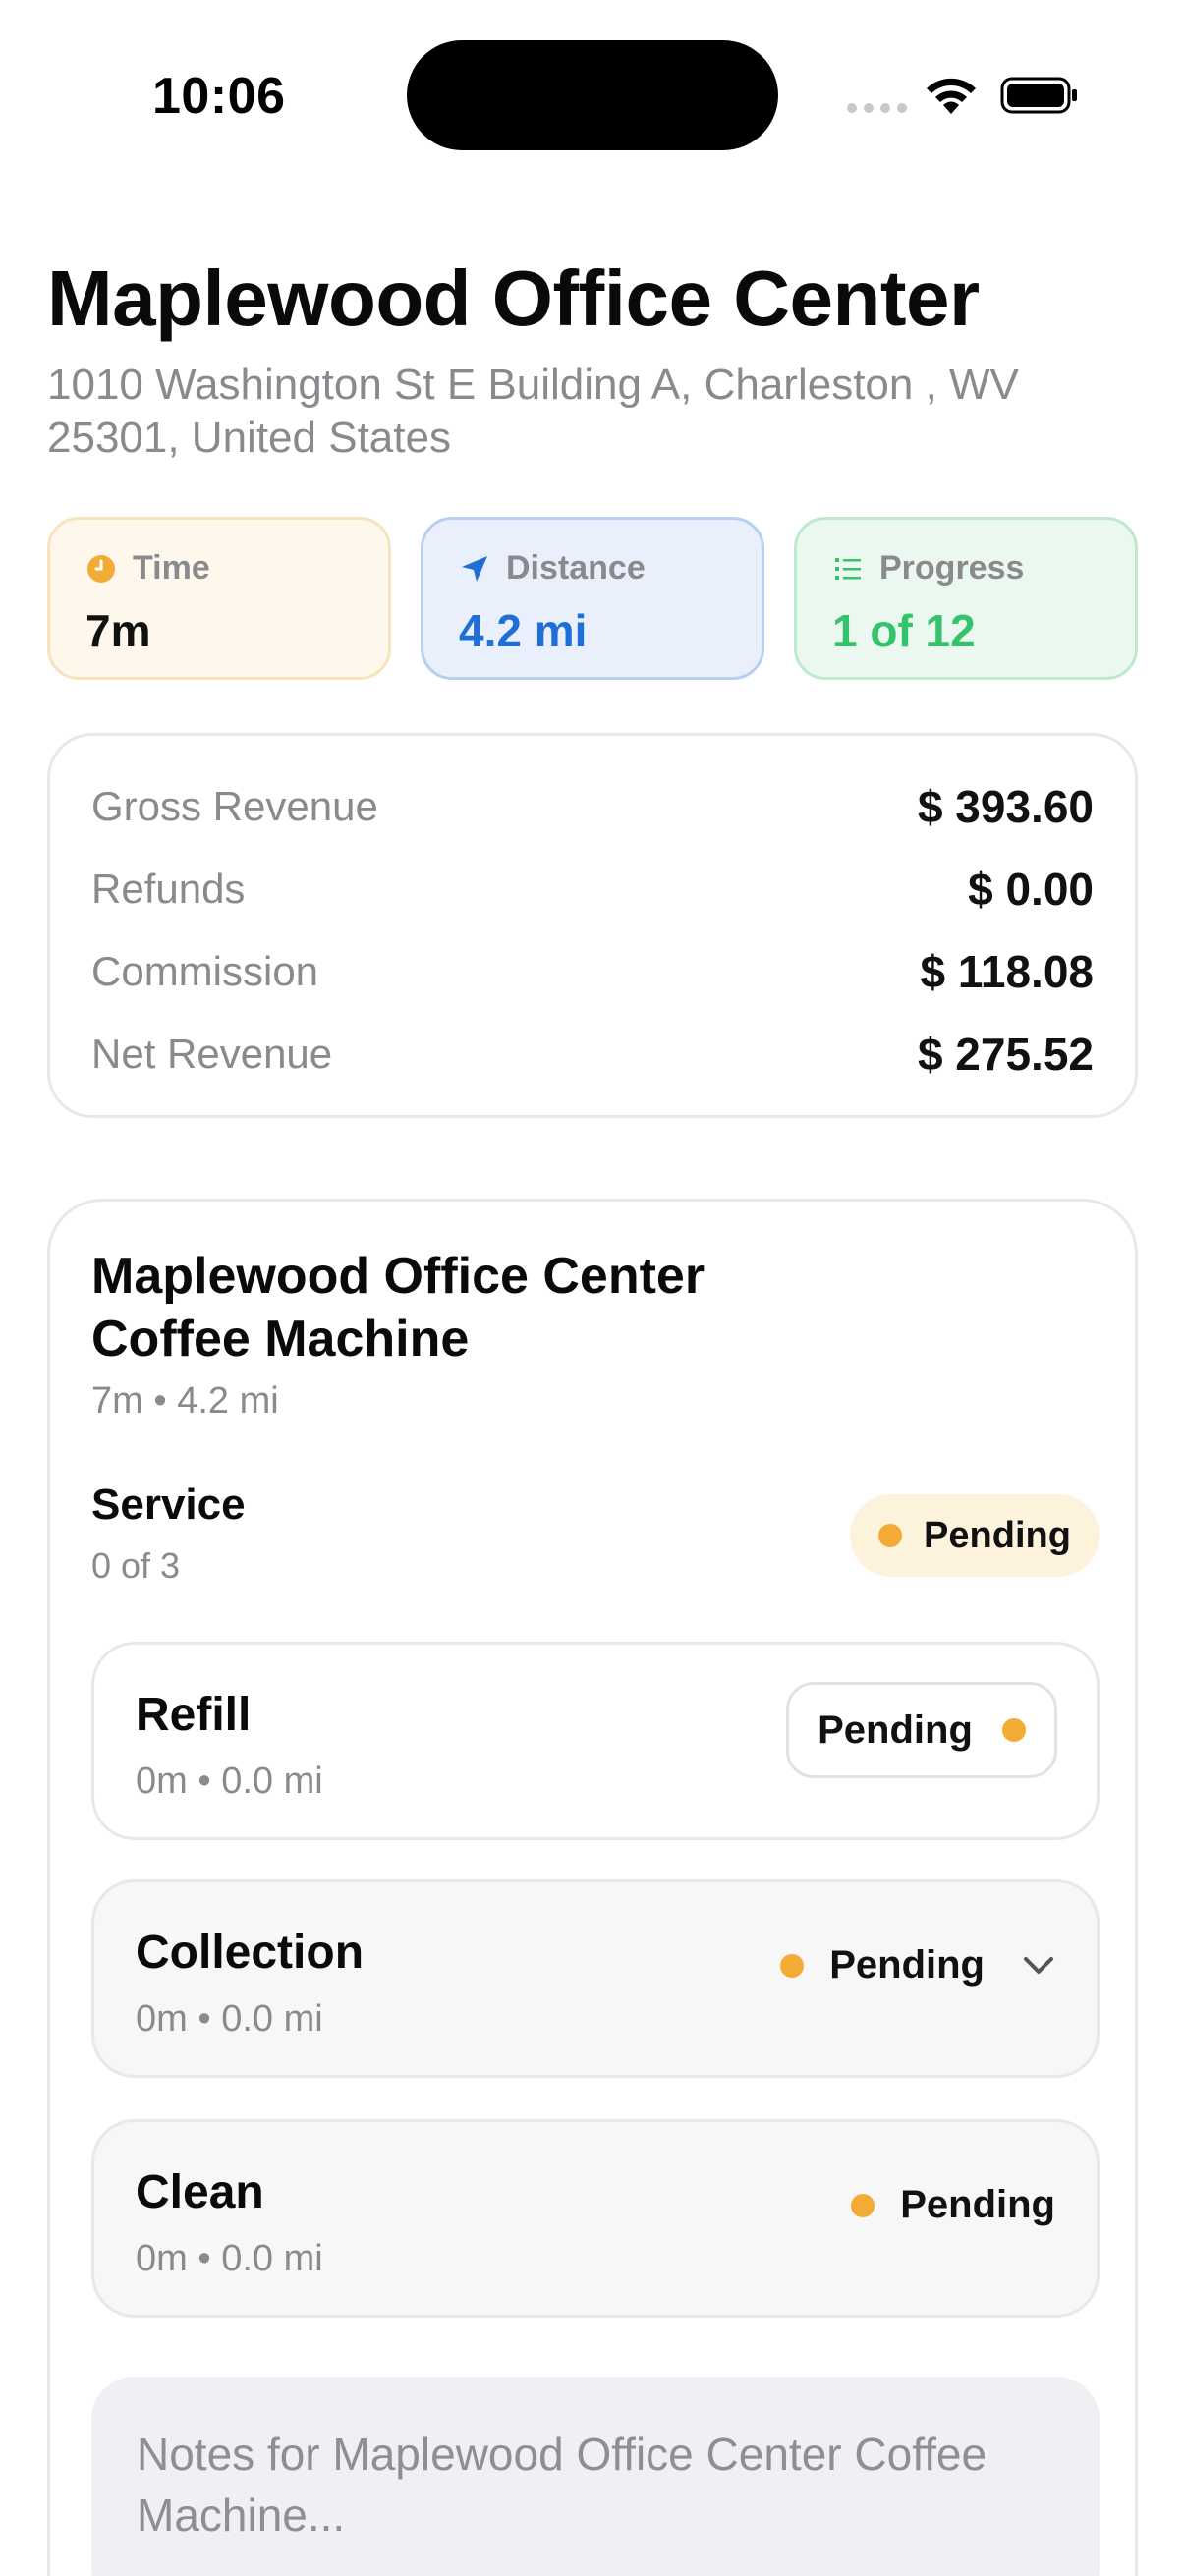 Image resolution: width=1185 pixels, height=2576 pixels. What do you see at coordinates (118, 630) in the screenshot?
I see `time-stat-value: 7m` at bounding box center [118, 630].